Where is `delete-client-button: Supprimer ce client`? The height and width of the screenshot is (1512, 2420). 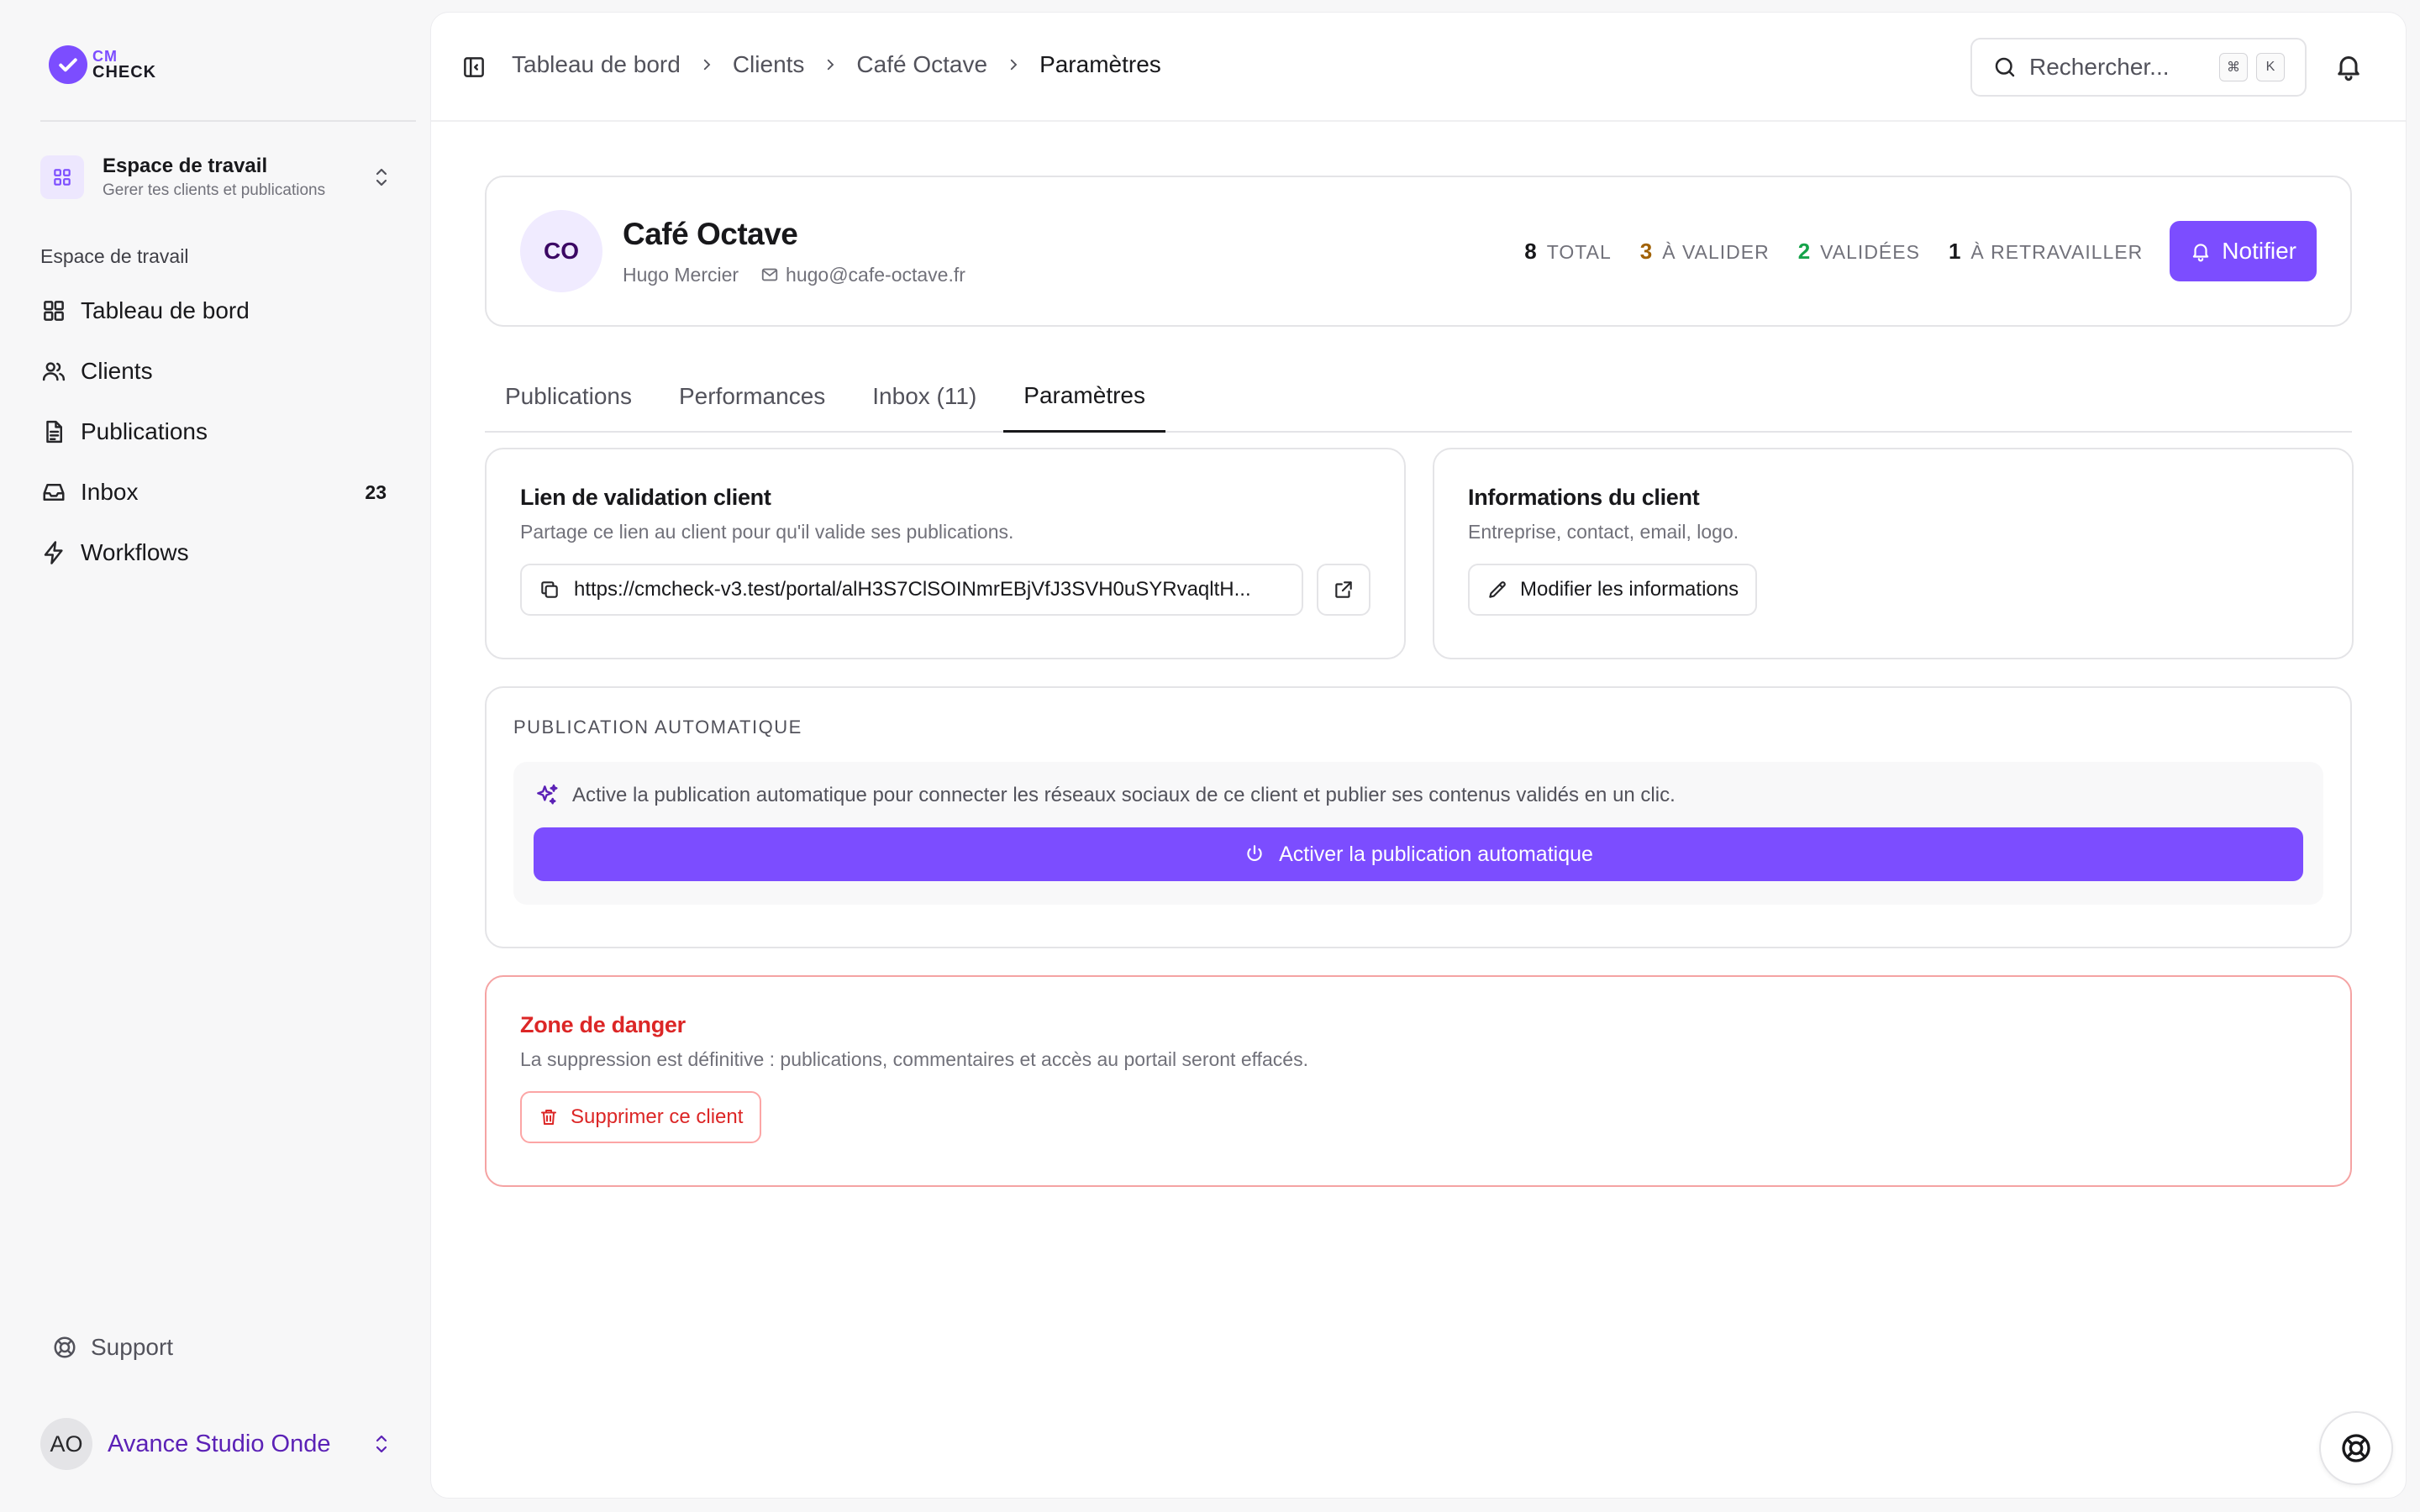
delete-client-button: Supprimer ce client is located at coordinates (641, 1117).